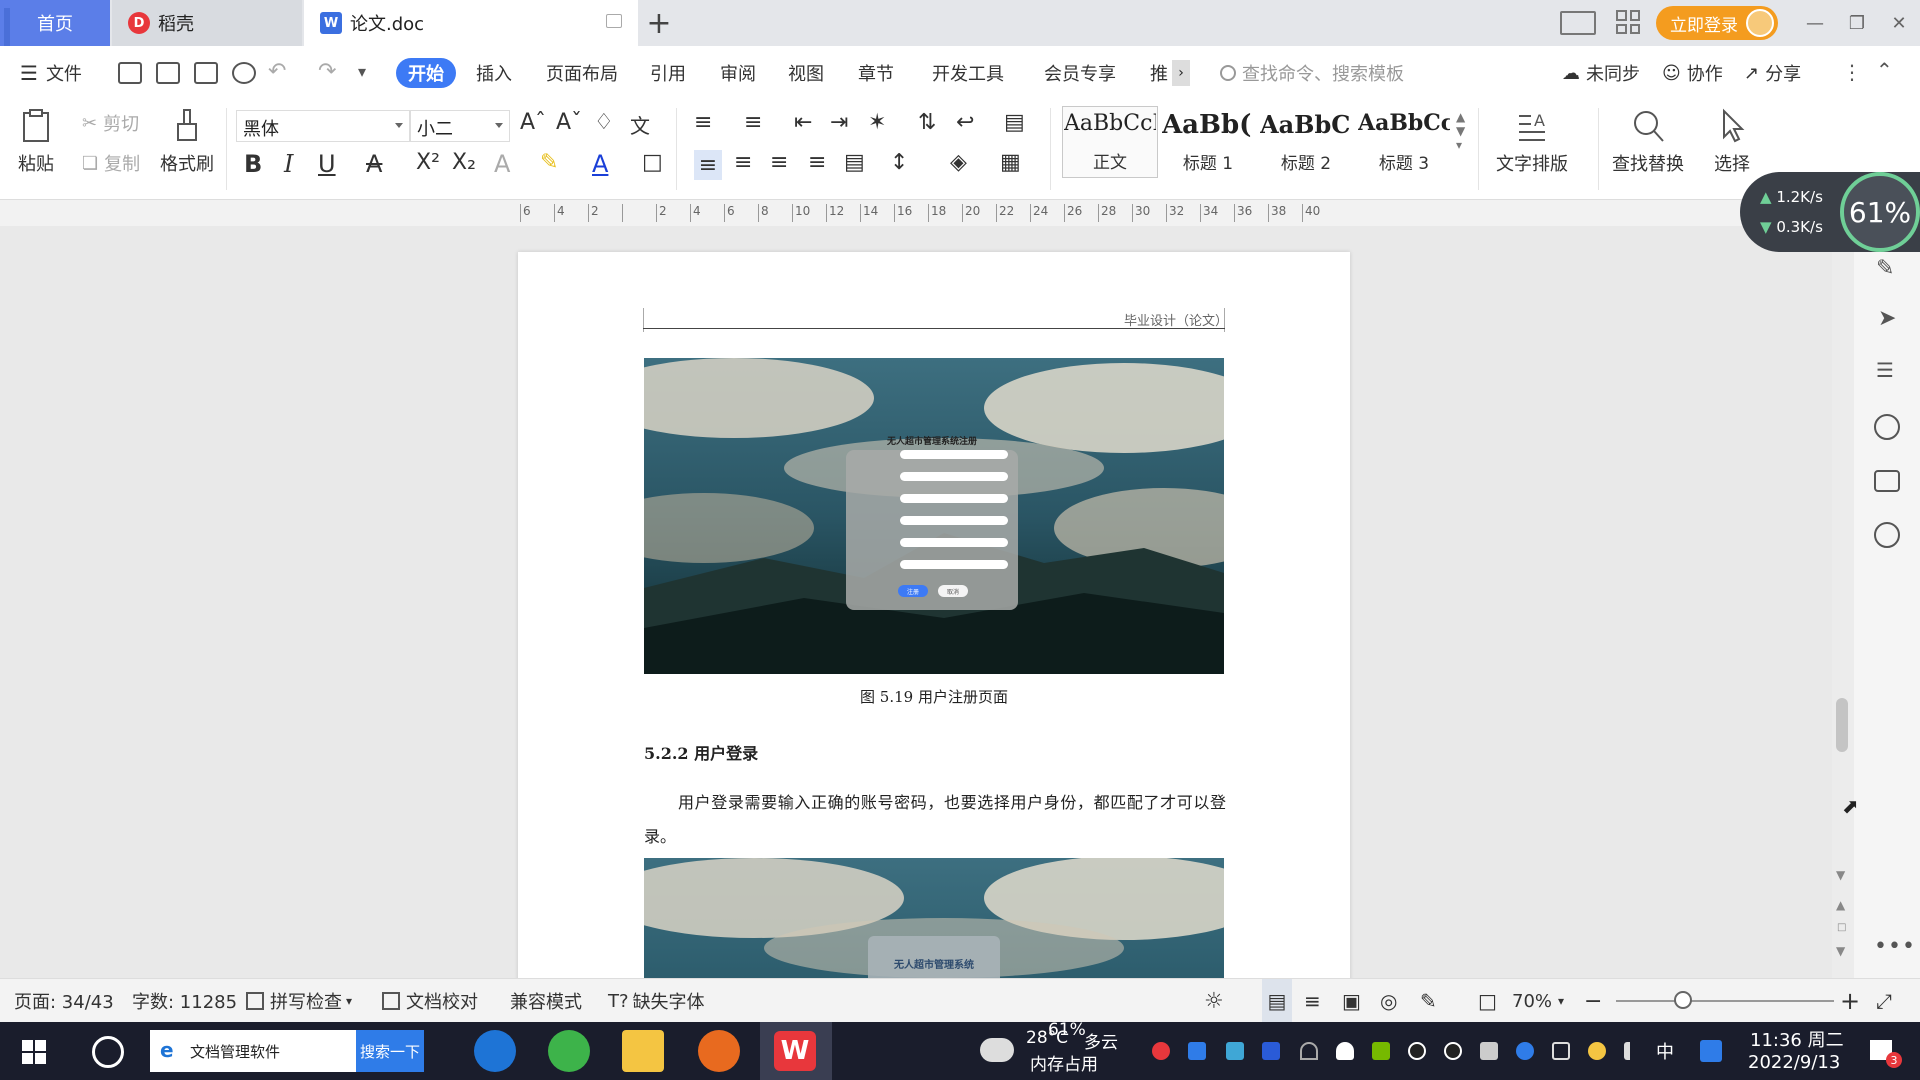 This screenshot has width=1920, height=1080. What do you see at coordinates (1725, 1001) in the screenshot?
I see `zoom-slider-track` at bounding box center [1725, 1001].